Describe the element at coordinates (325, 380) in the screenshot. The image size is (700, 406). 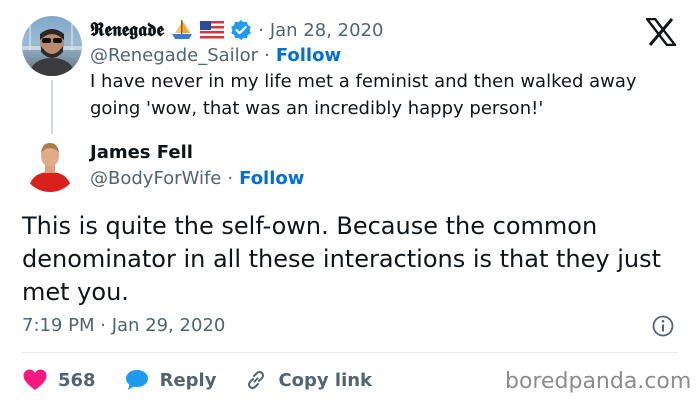
I see `copy-link-label: Copy link` at that location.